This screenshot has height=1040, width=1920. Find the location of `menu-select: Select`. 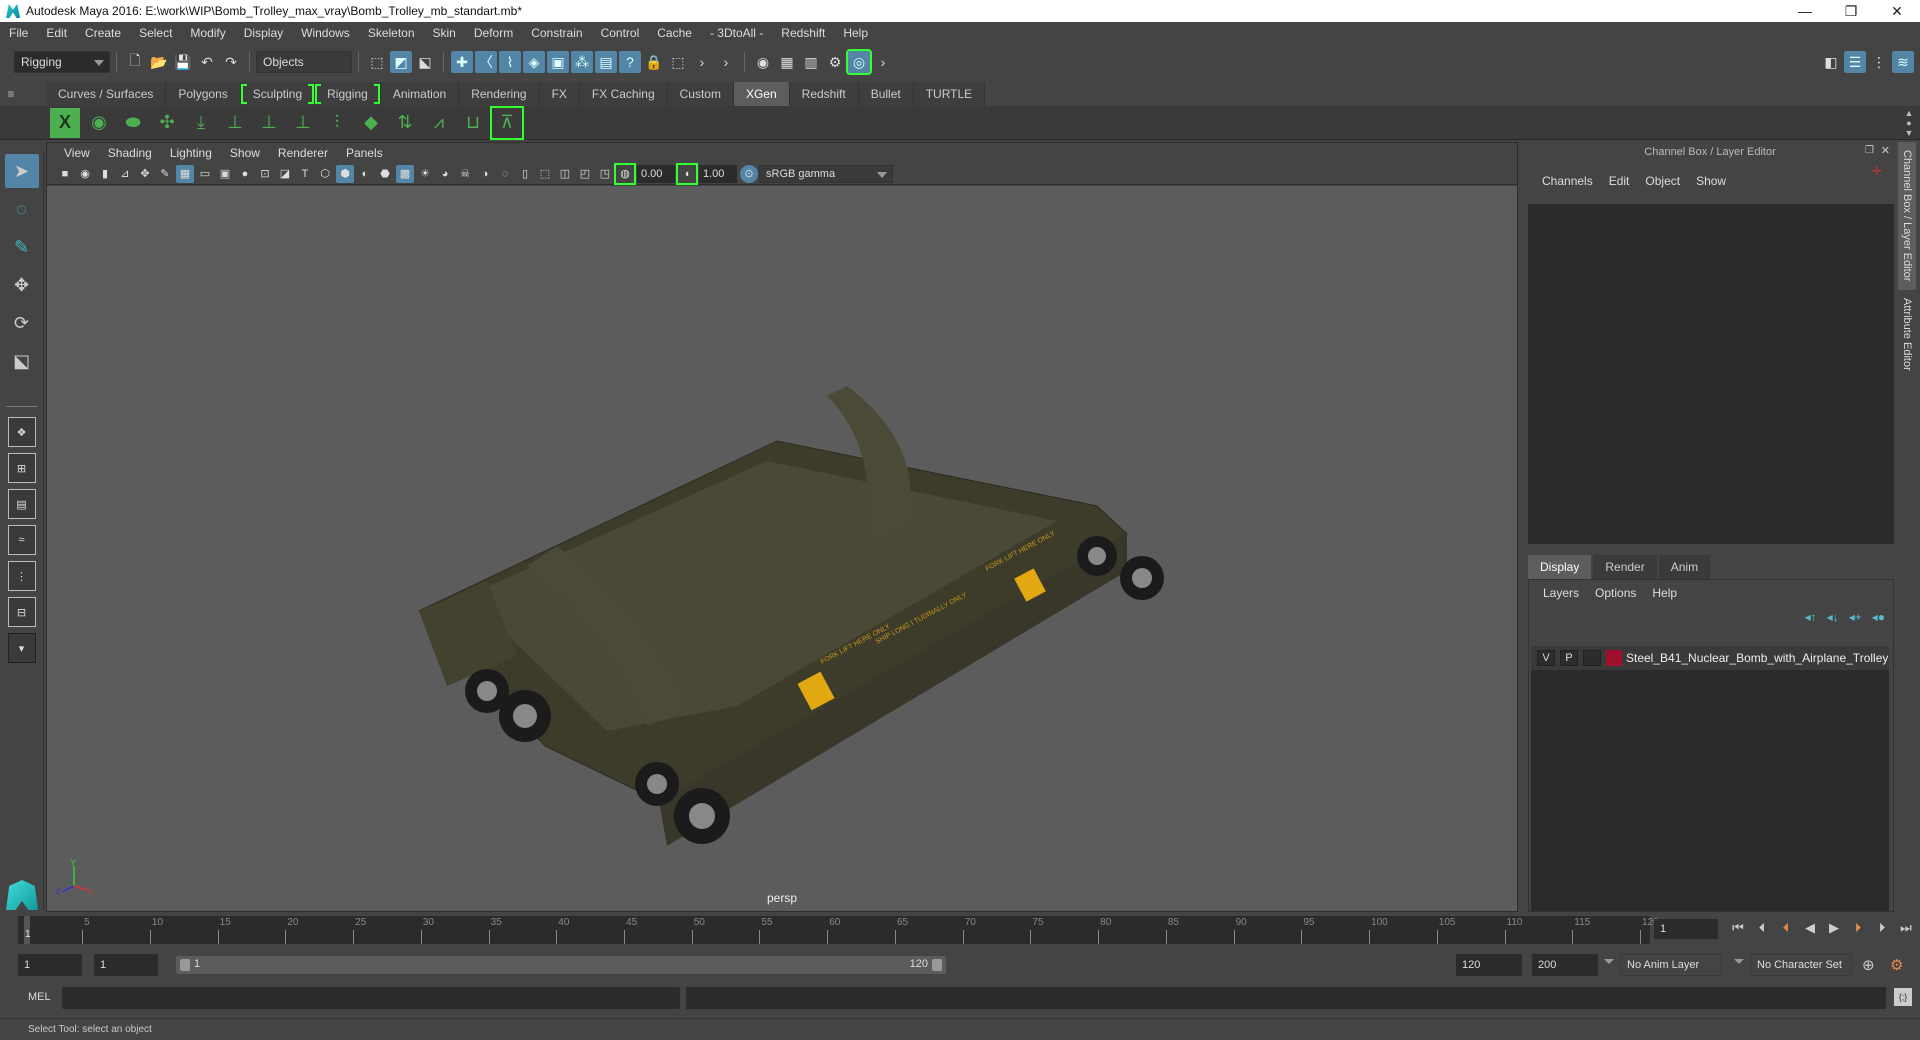

menu-select: Select is located at coordinates (155, 33).